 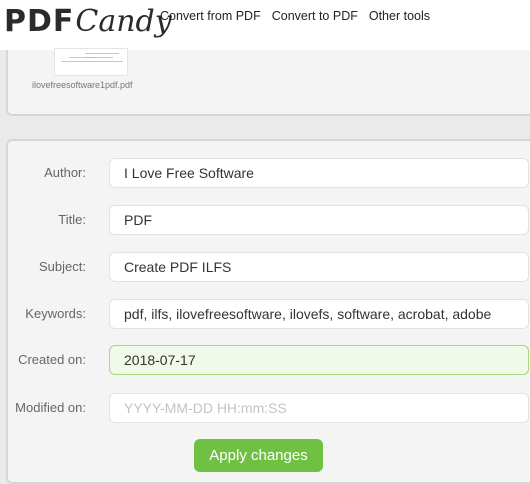 What do you see at coordinates (65, 172) in the screenshot?
I see `author-label: Author:` at bounding box center [65, 172].